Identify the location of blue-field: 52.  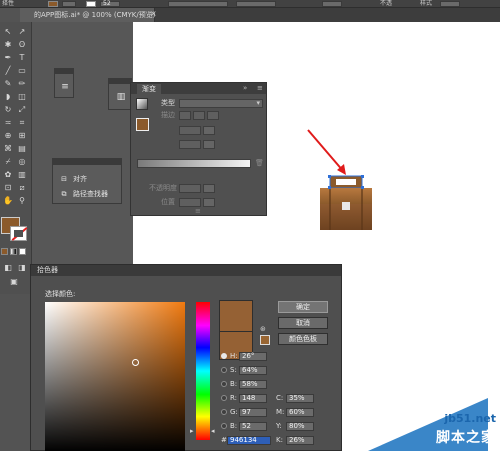
(253, 426).